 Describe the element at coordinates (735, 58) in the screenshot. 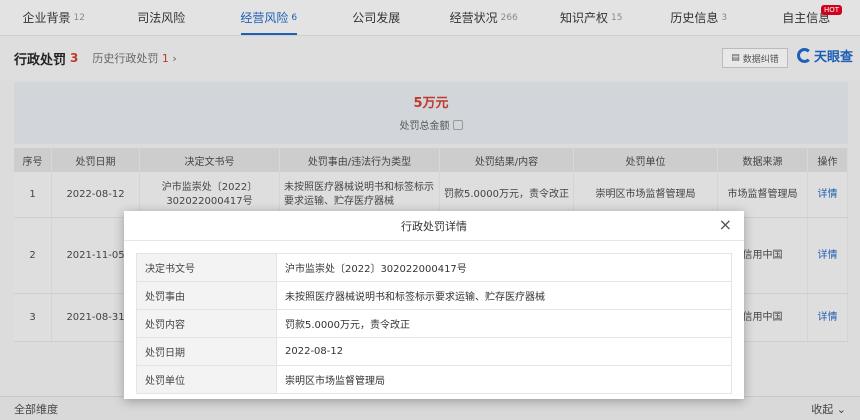

I see `document-icon: ▤` at that location.